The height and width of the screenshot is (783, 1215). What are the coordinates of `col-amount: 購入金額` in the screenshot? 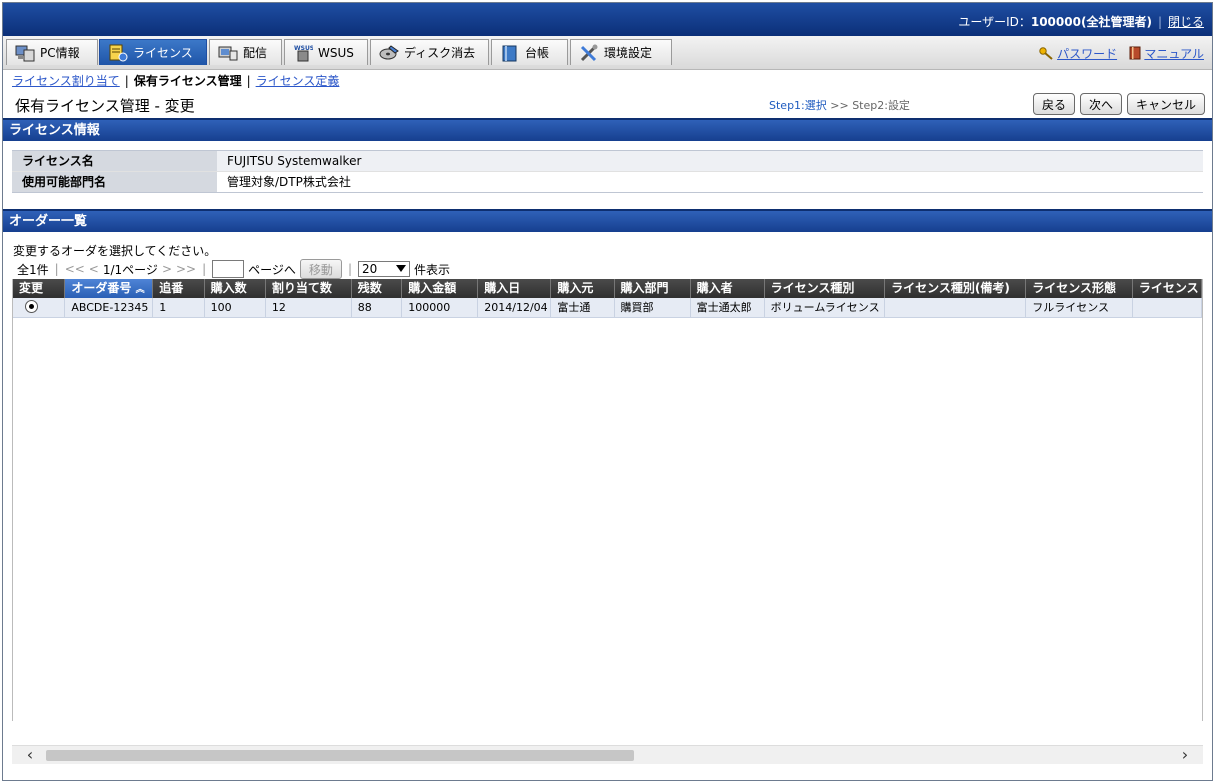 It's located at (440, 288).